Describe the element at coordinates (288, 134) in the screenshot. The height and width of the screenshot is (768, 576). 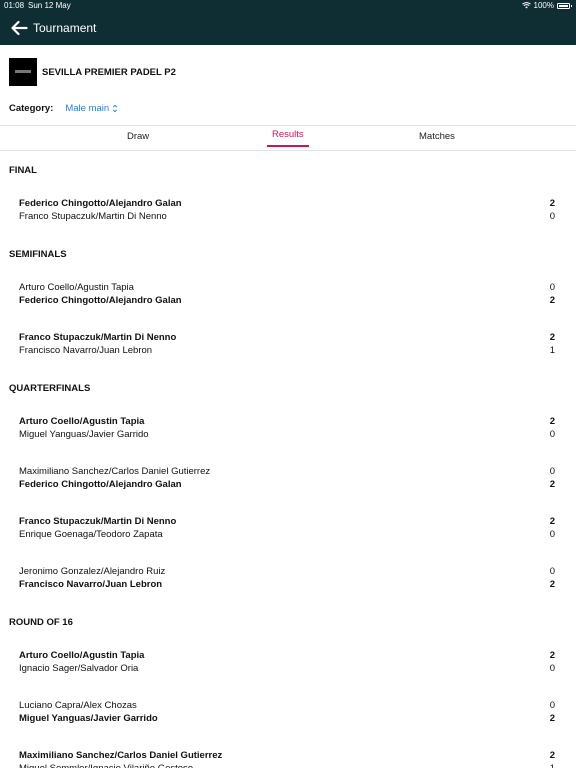
I see `tab-results: Results` at that location.